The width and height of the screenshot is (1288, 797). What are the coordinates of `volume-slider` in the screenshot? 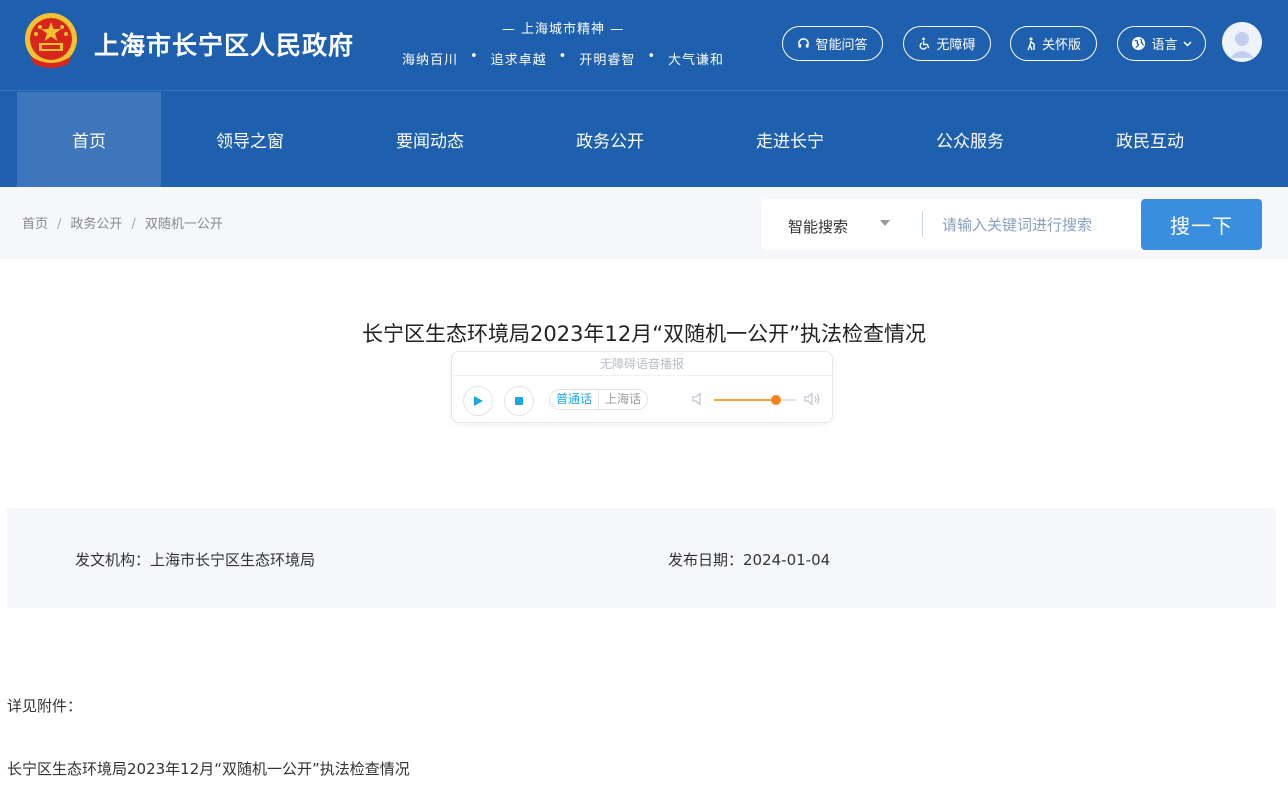 It's located at (755, 400).